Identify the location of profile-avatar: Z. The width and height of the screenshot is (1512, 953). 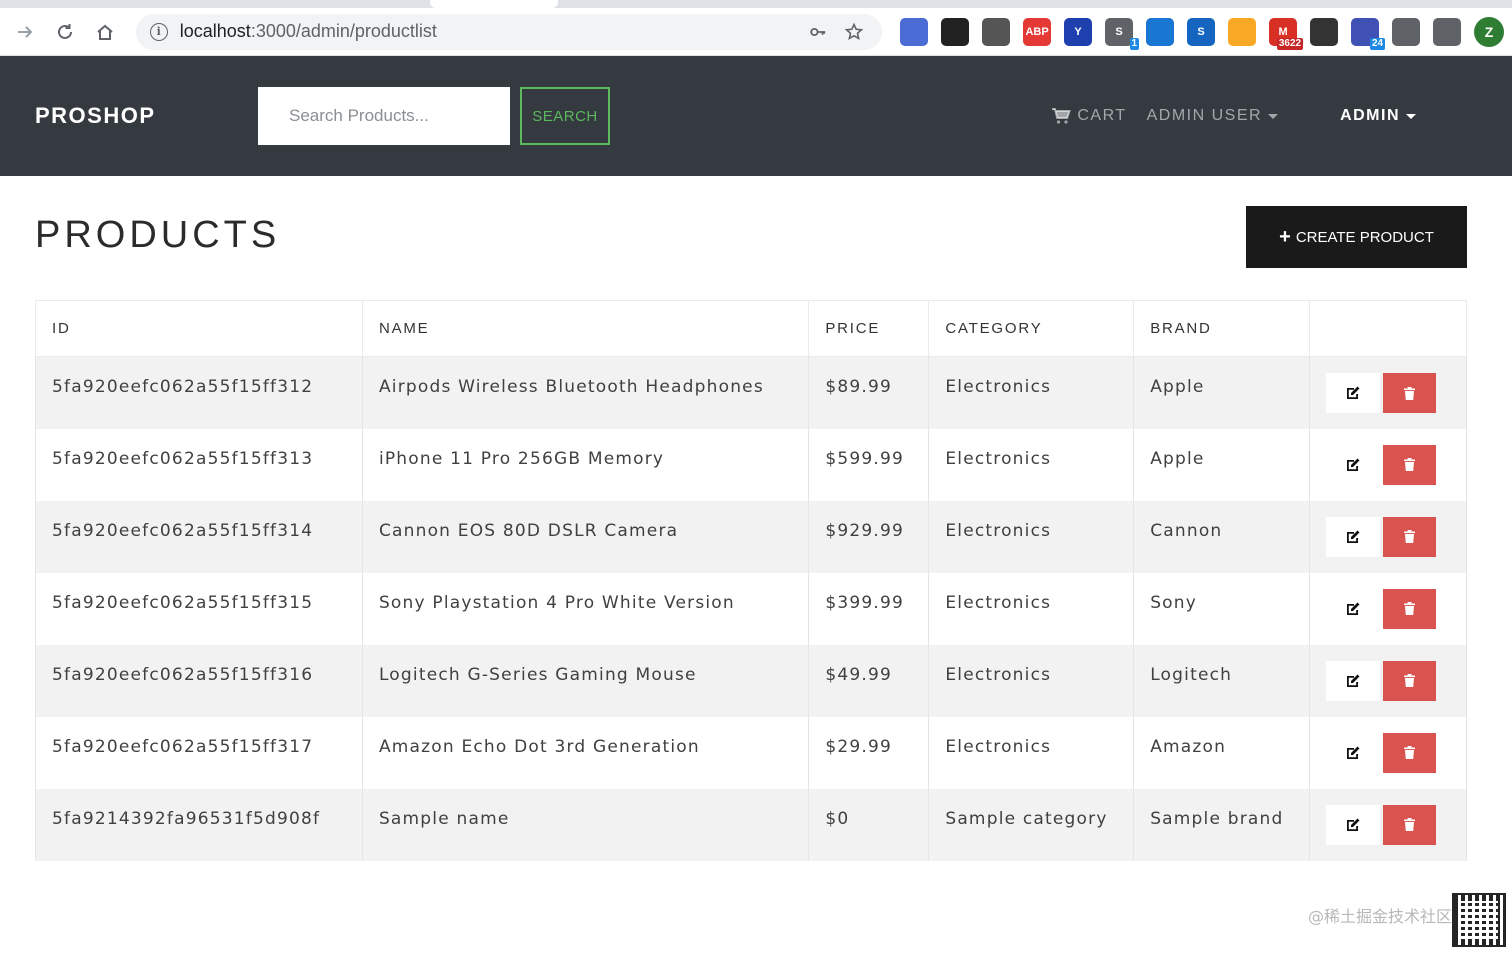
(1489, 31).